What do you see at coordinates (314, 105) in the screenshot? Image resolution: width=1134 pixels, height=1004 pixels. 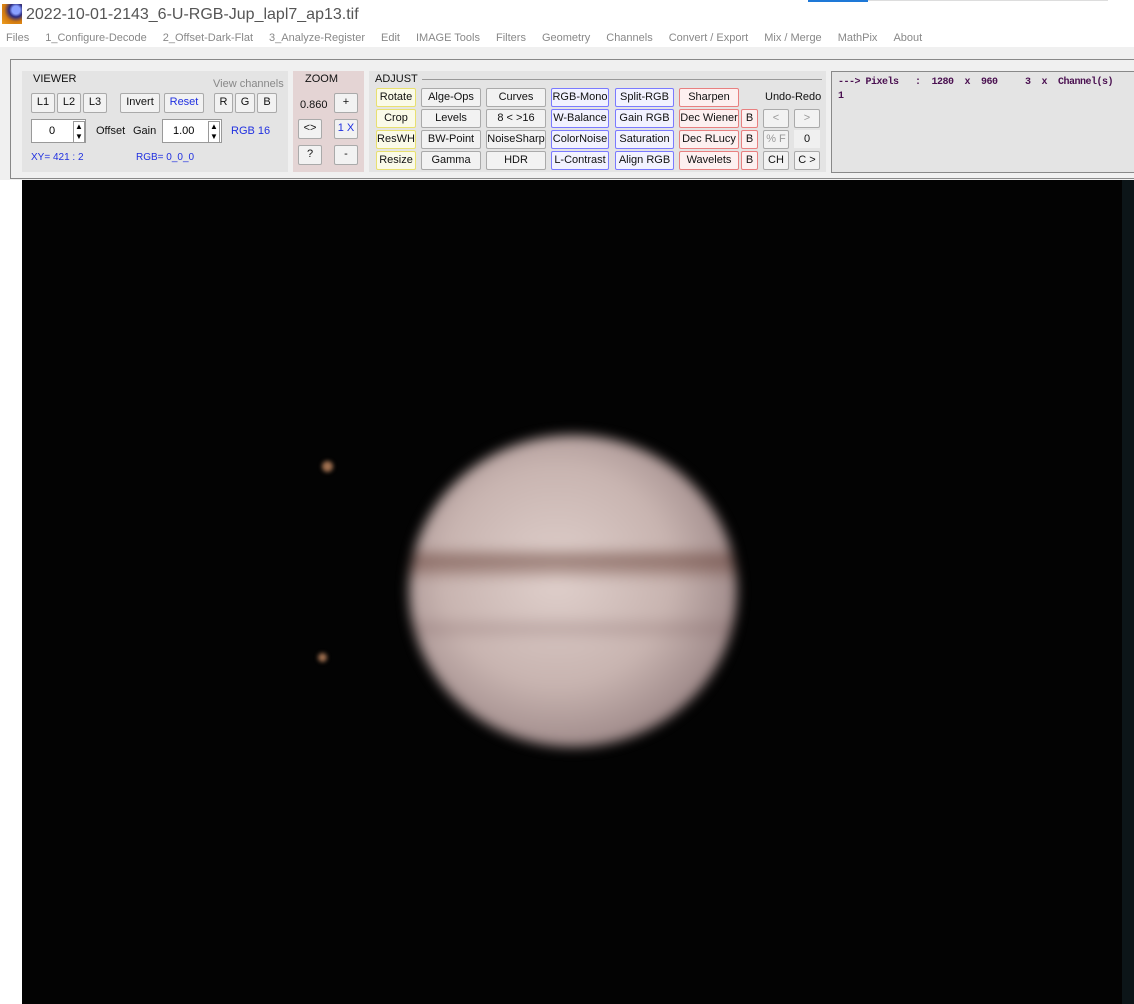 I see `zoom-value: 0.860` at bounding box center [314, 105].